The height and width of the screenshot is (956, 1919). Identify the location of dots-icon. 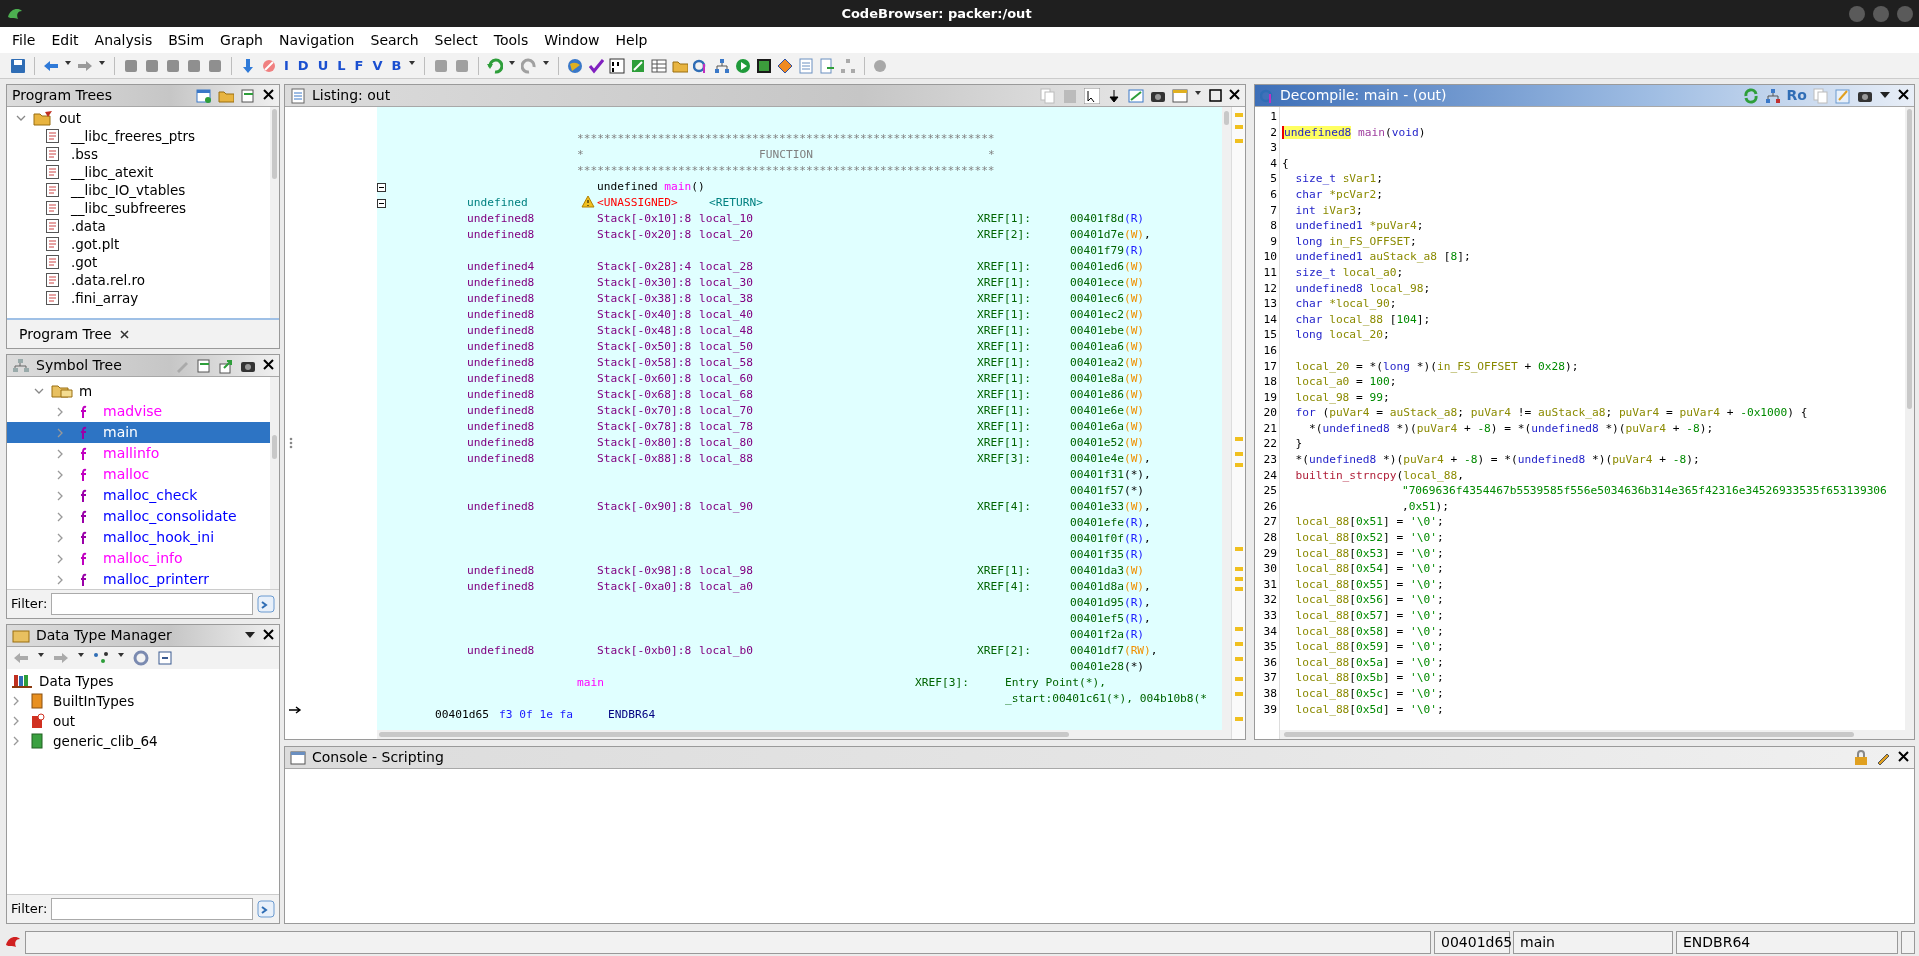
(101, 658).